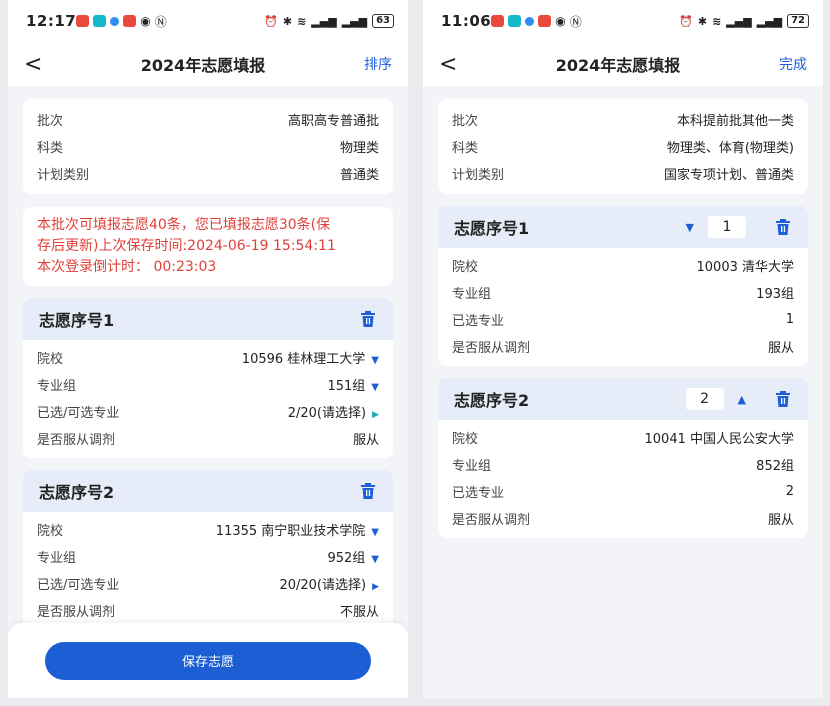  What do you see at coordinates (271, 21) in the screenshot?
I see `alarm-icon: ⏰` at bounding box center [271, 21].